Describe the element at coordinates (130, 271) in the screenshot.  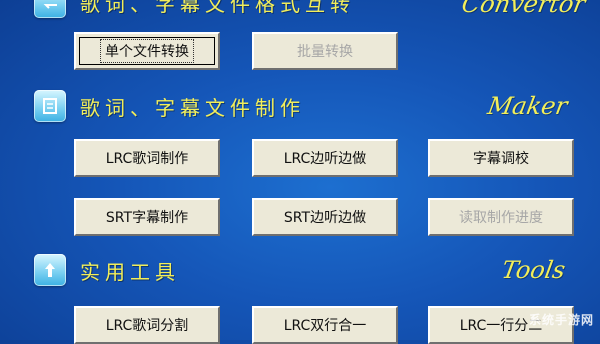
I see `section-title-tools: 实用工具` at that location.